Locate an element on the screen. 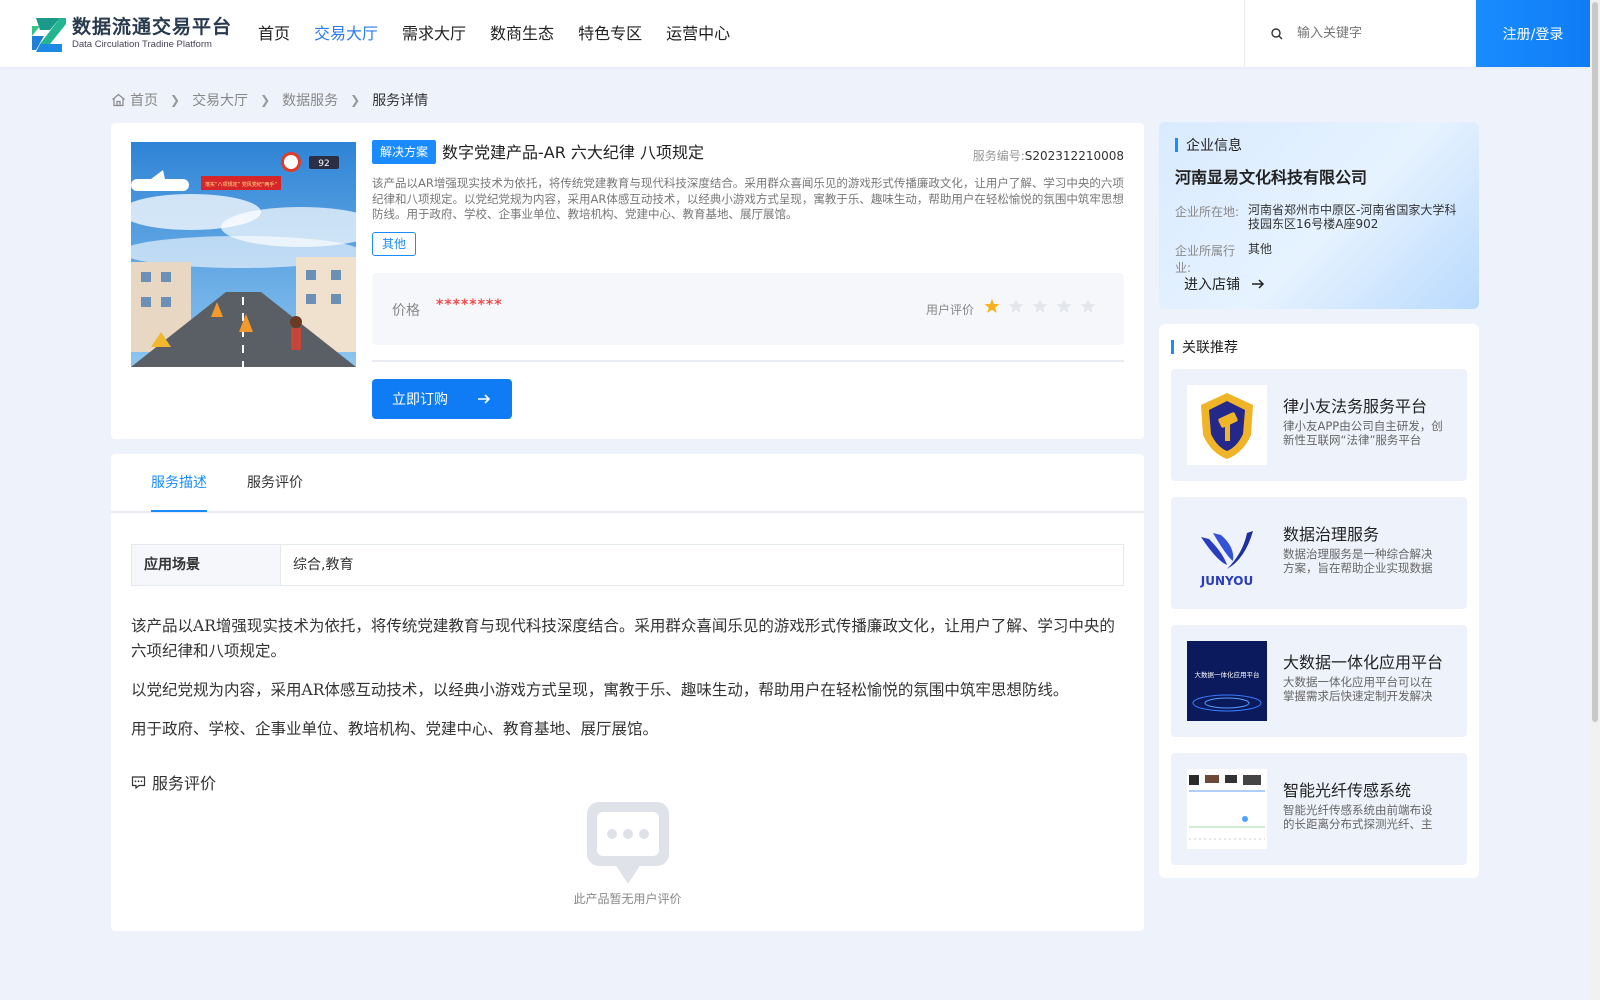 The height and width of the screenshot is (1000, 1600). order-now-label: 立即订购 is located at coordinates (420, 400).